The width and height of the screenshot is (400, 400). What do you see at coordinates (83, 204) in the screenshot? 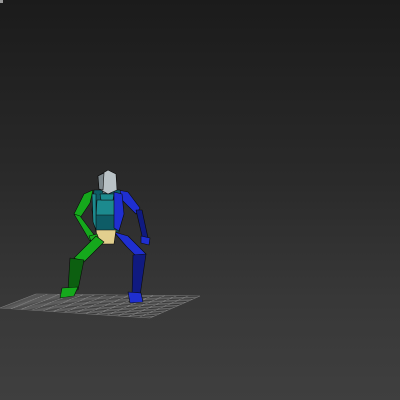
I see `biped-left-upper-arm` at bounding box center [83, 204].